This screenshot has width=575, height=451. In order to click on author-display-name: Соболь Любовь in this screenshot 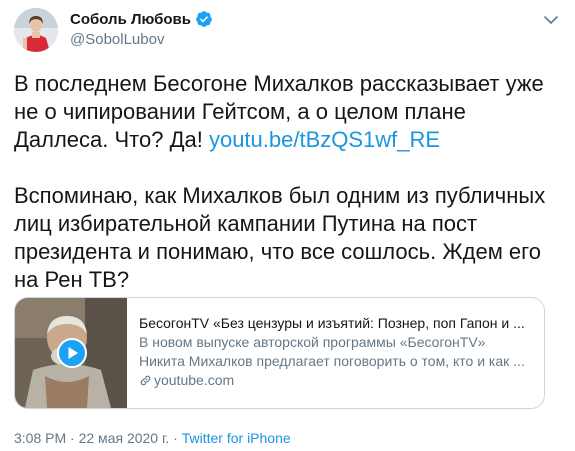, I will do `click(130, 19)`.